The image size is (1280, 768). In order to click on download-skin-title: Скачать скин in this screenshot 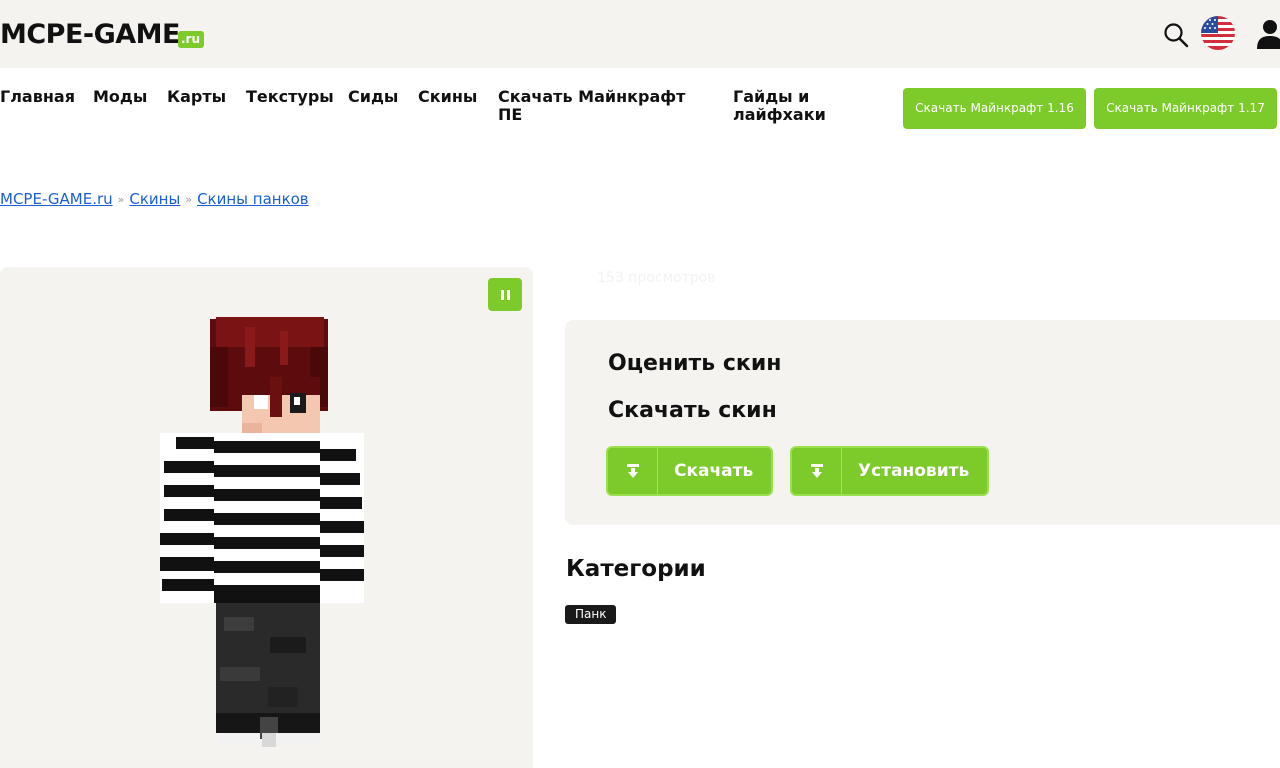, I will do `click(692, 410)`.